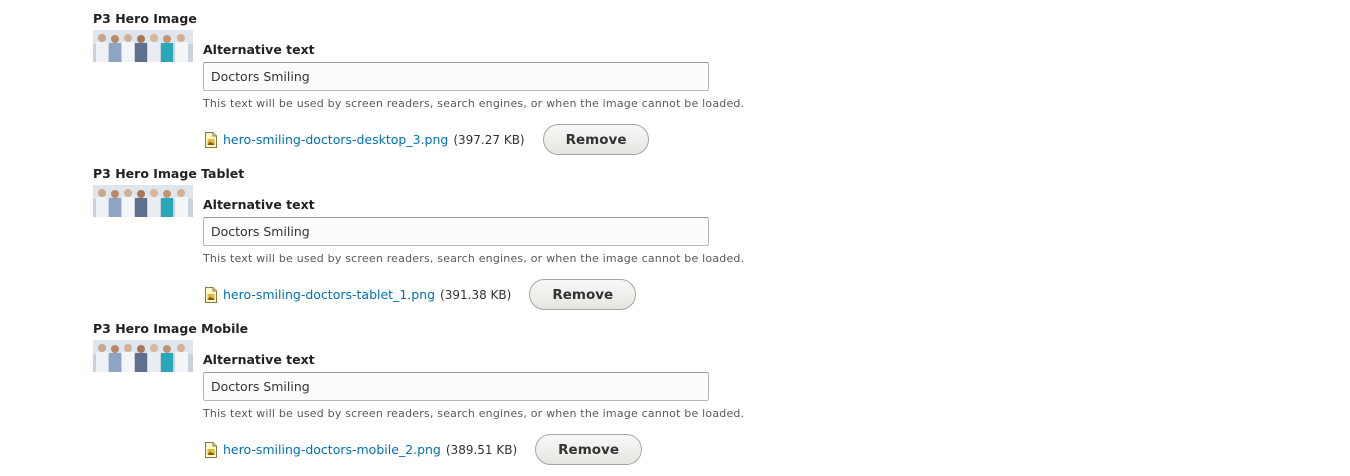 Image resolution: width=1350 pixels, height=476 pixels. What do you see at coordinates (332, 449) in the screenshot?
I see `file-link: hero-smiling-doctors-mobile_2.png` at bounding box center [332, 449].